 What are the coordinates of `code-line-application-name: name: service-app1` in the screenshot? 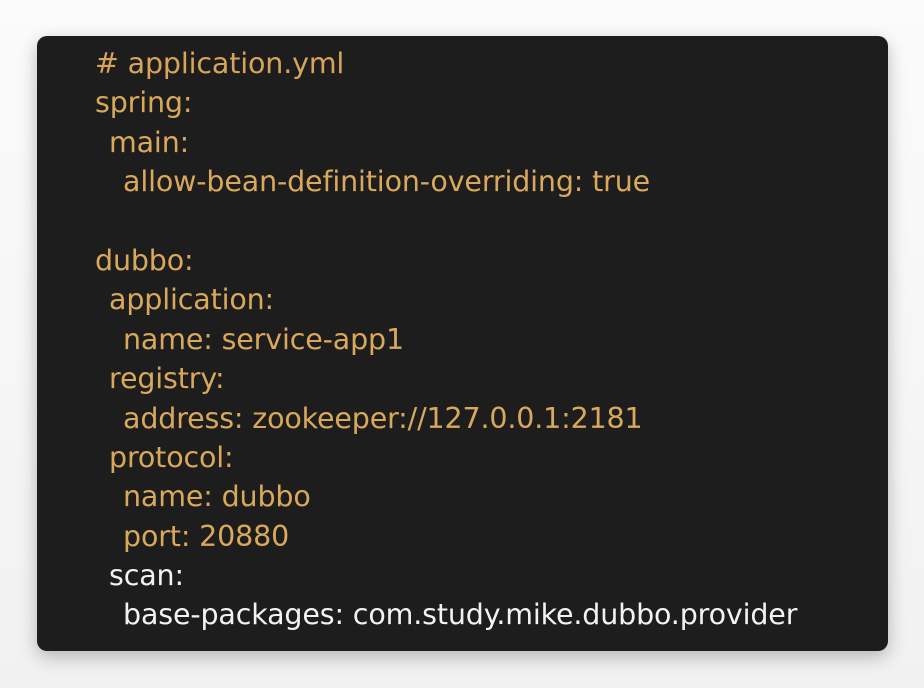 It's located at (263, 339).